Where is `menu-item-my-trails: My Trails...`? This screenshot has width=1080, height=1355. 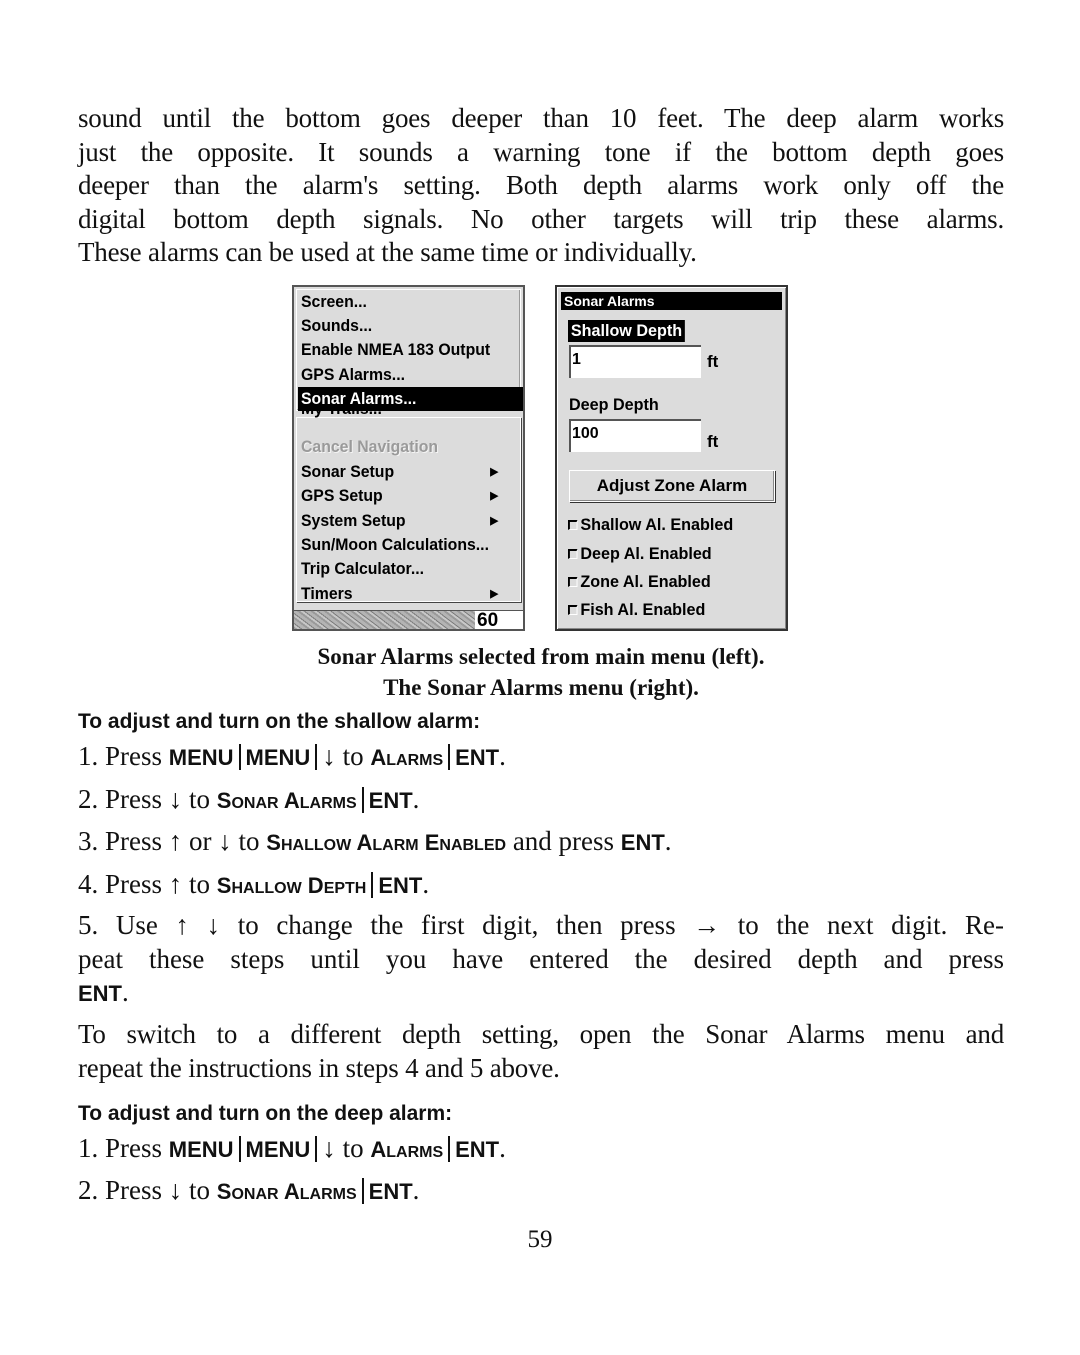 menu-item-my-trails: My Trails... is located at coordinates (401, 416).